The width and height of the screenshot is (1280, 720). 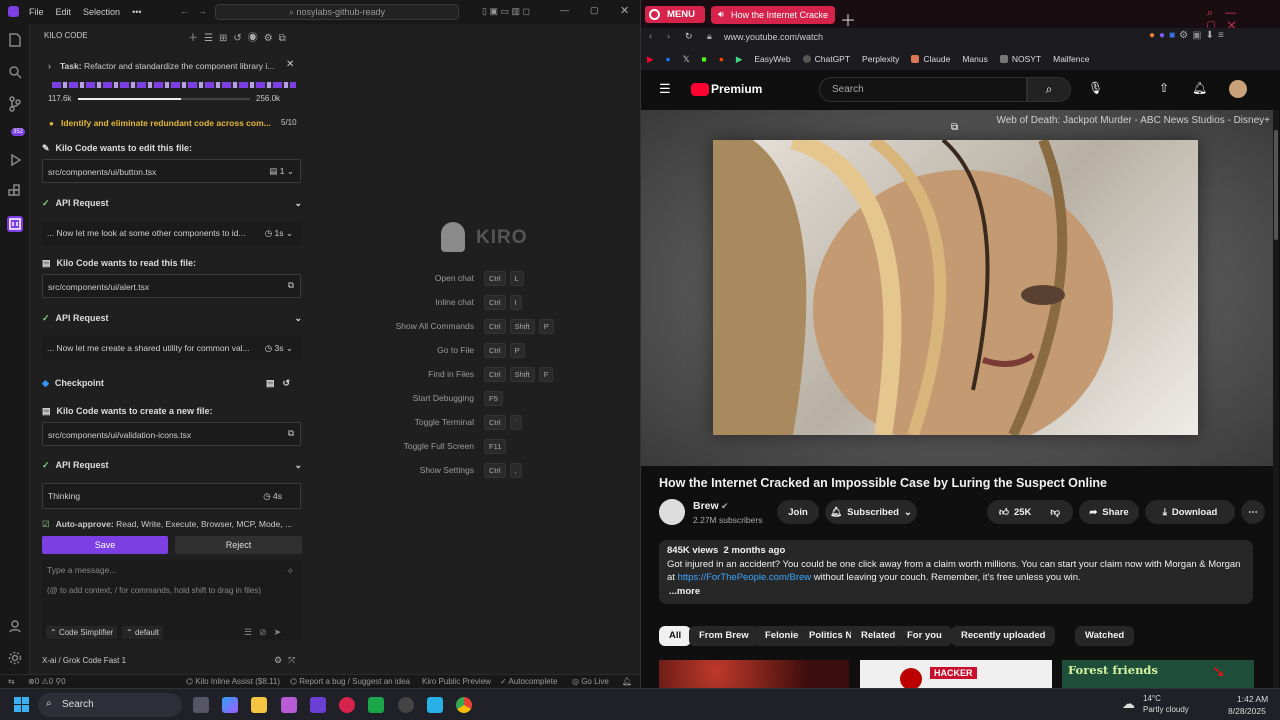 I want to click on search-button: ⌕, so click(x=1049, y=89).